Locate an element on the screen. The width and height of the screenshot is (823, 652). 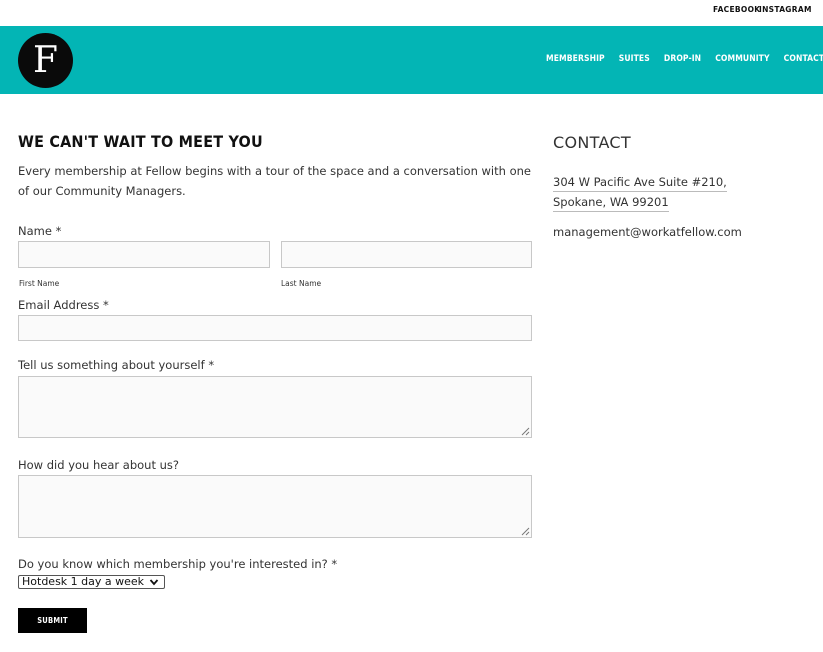
membership-selected-value: Hotdesk 1 day a week is located at coordinates (83, 581).